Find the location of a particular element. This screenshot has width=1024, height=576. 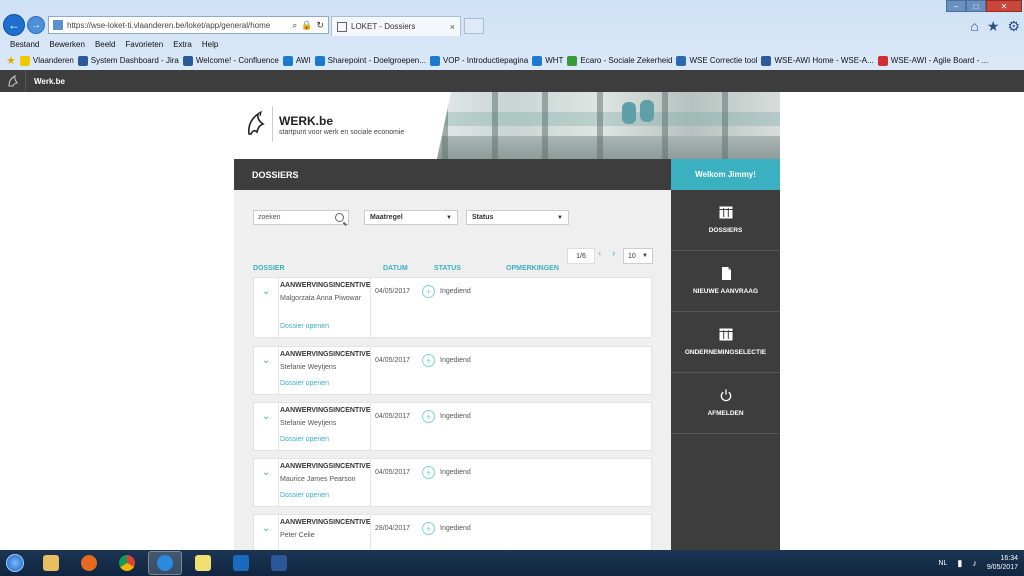

menu-extra: Extra is located at coordinates (182, 44).